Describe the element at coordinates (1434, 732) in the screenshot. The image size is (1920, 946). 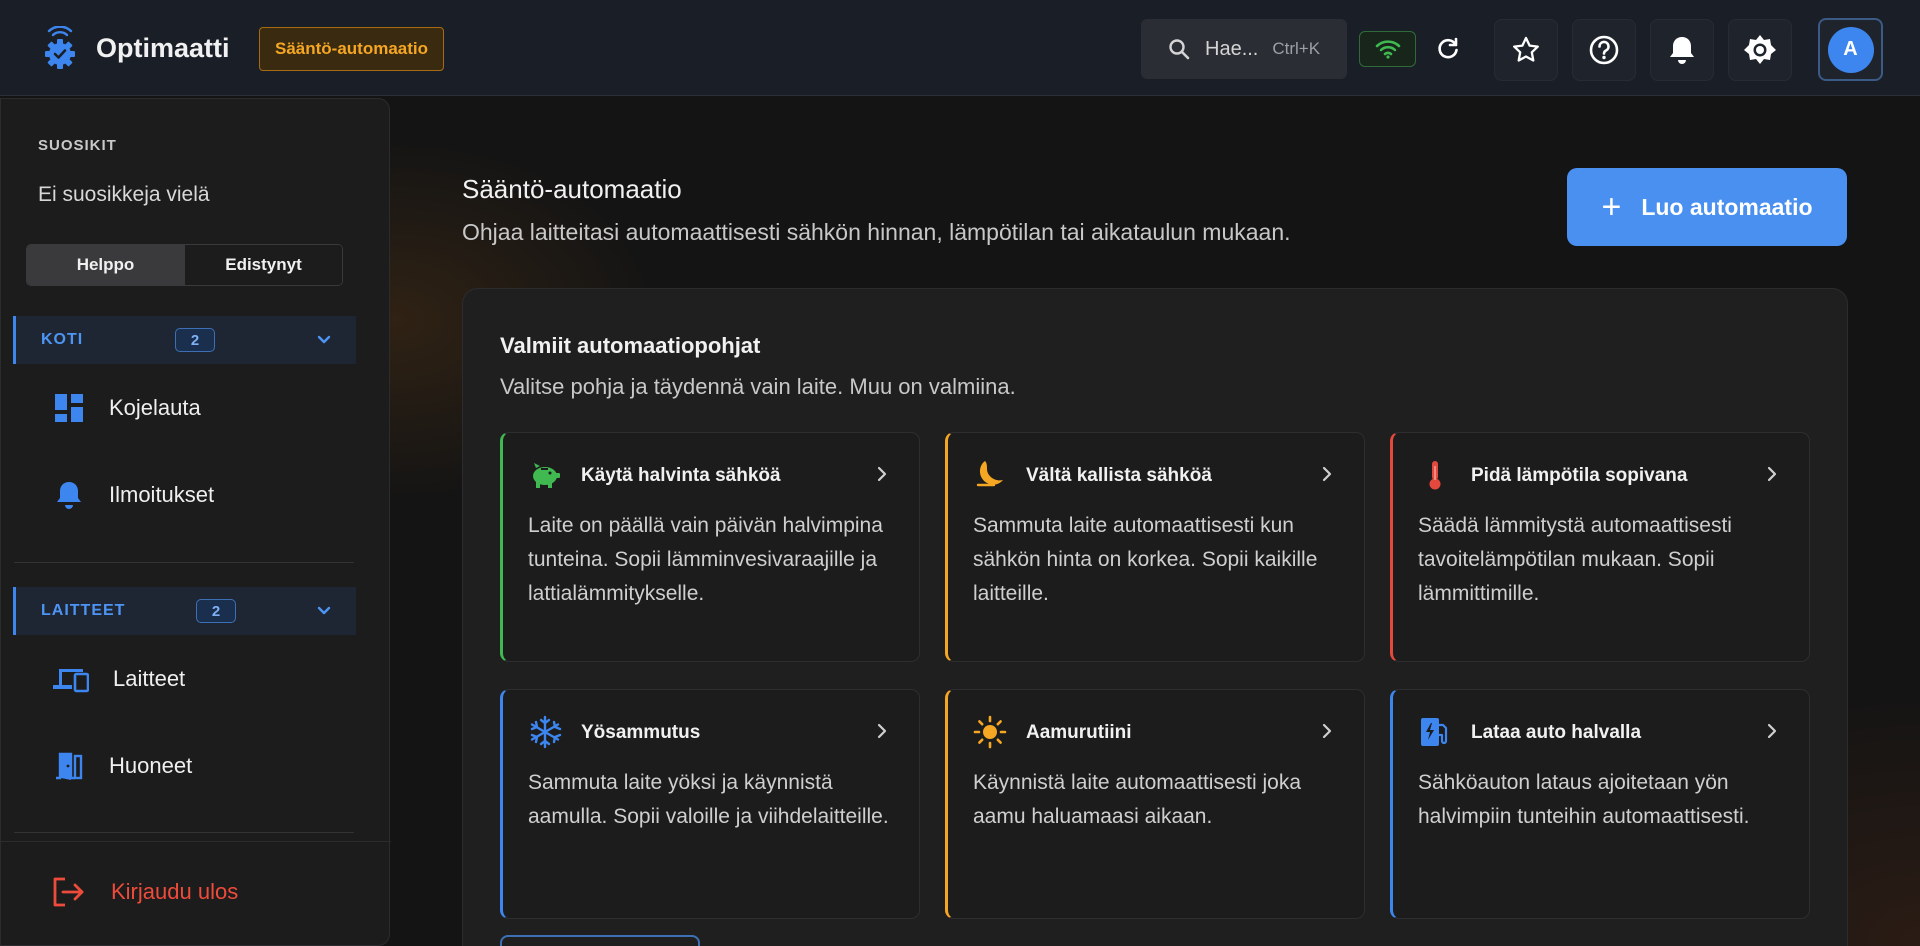
I see `ev-charger-icon` at that location.